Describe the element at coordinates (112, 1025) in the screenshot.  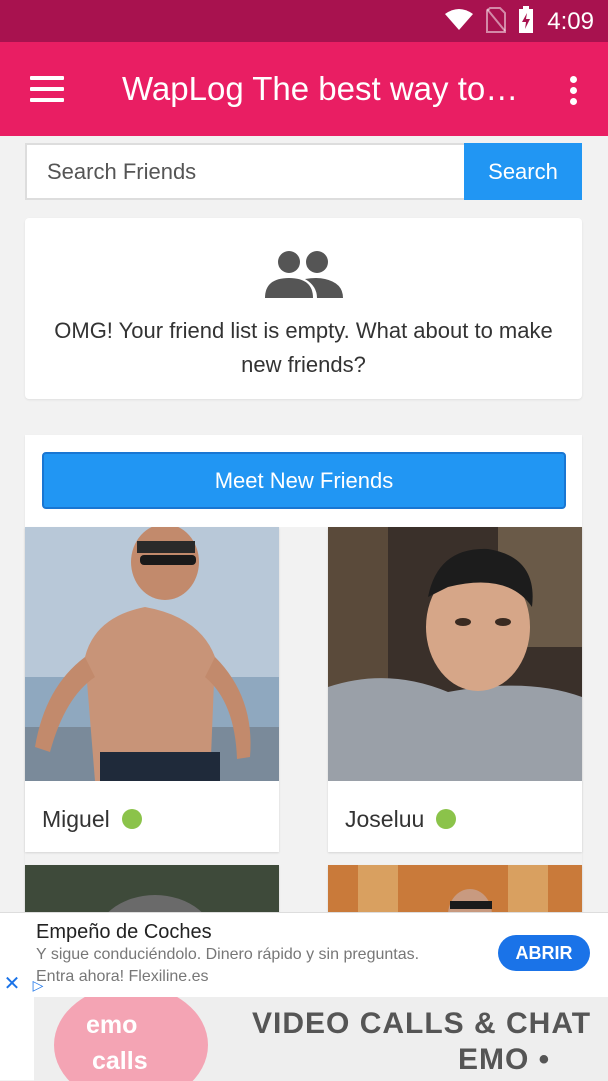
I see `banner-logo-line1: emo` at that location.